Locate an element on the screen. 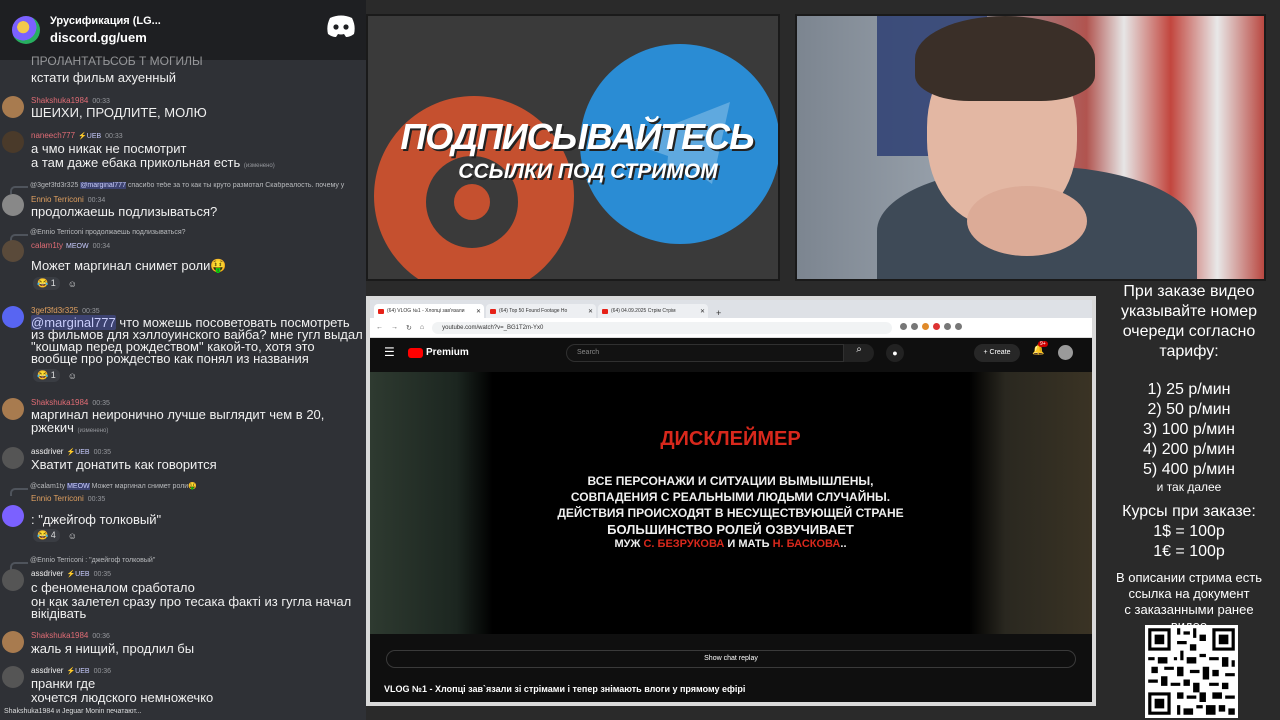  browser-tab: (64) 04.09.2025 Стрім Стрім ✕ is located at coordinates (653, 311).